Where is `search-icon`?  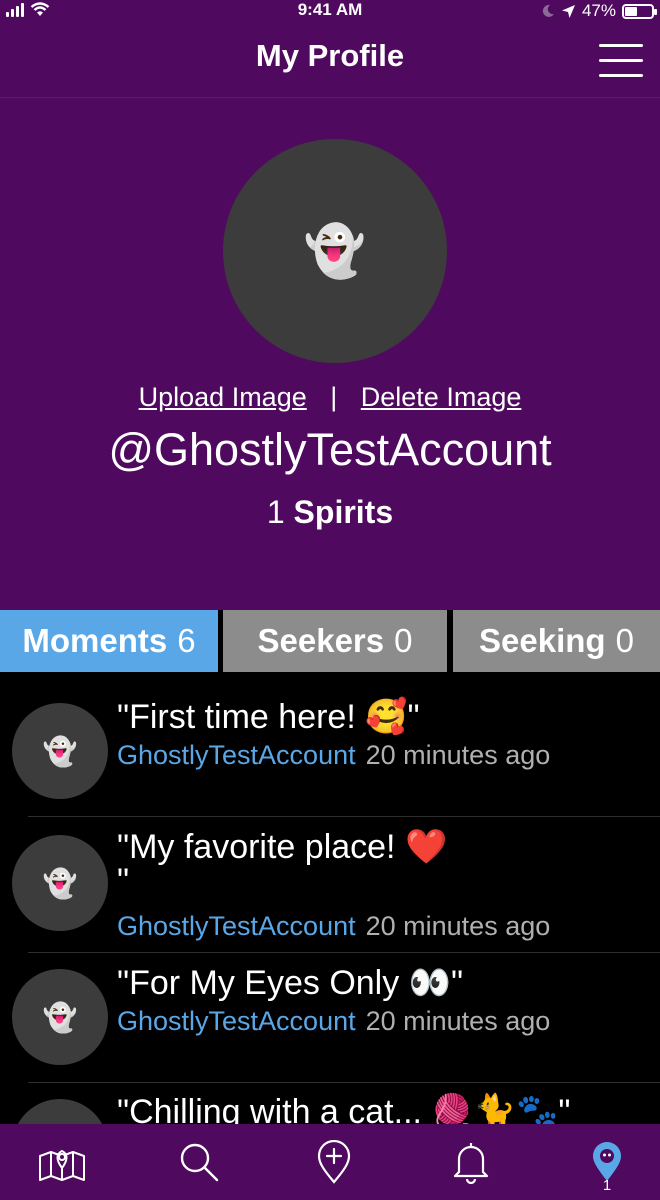 search-icon is located at coordinates (199, 1162).